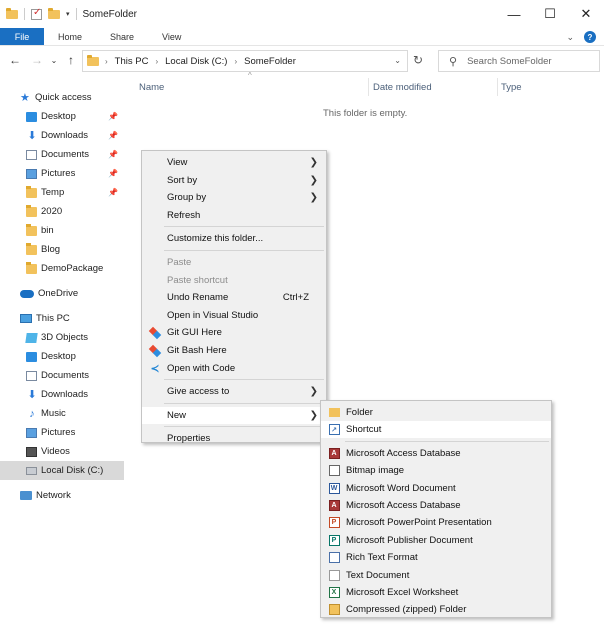 The image size is (604, 625). I want to click on menu-item-label: Microsoft Access Database, so click(403, 505).